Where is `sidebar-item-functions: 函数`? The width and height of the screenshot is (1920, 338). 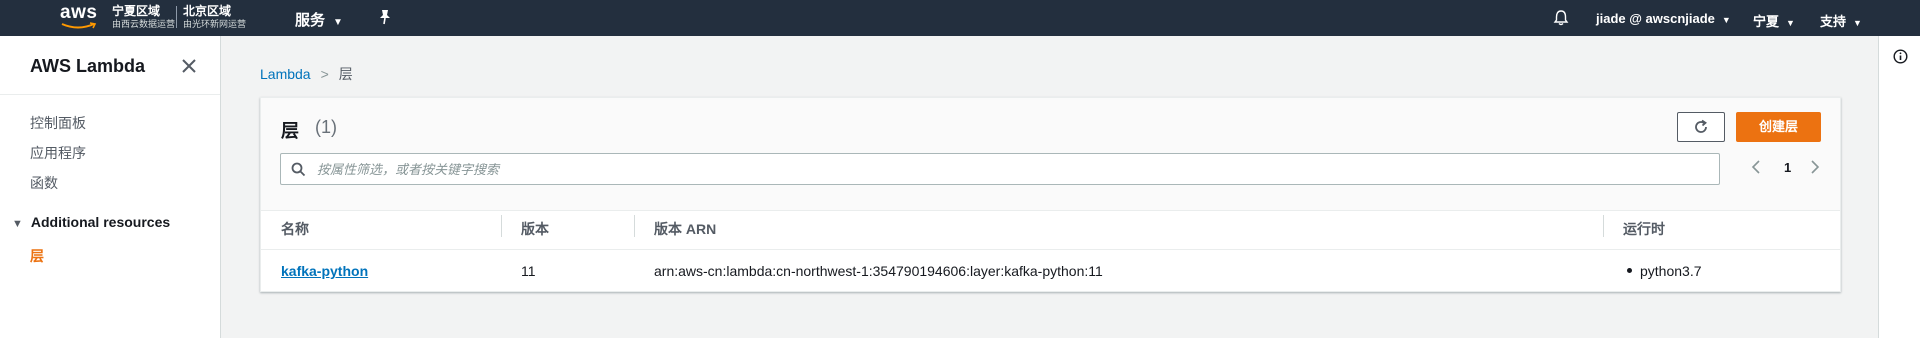 sidebar-item-functions: 函数 is located at coordinates (44, 183).